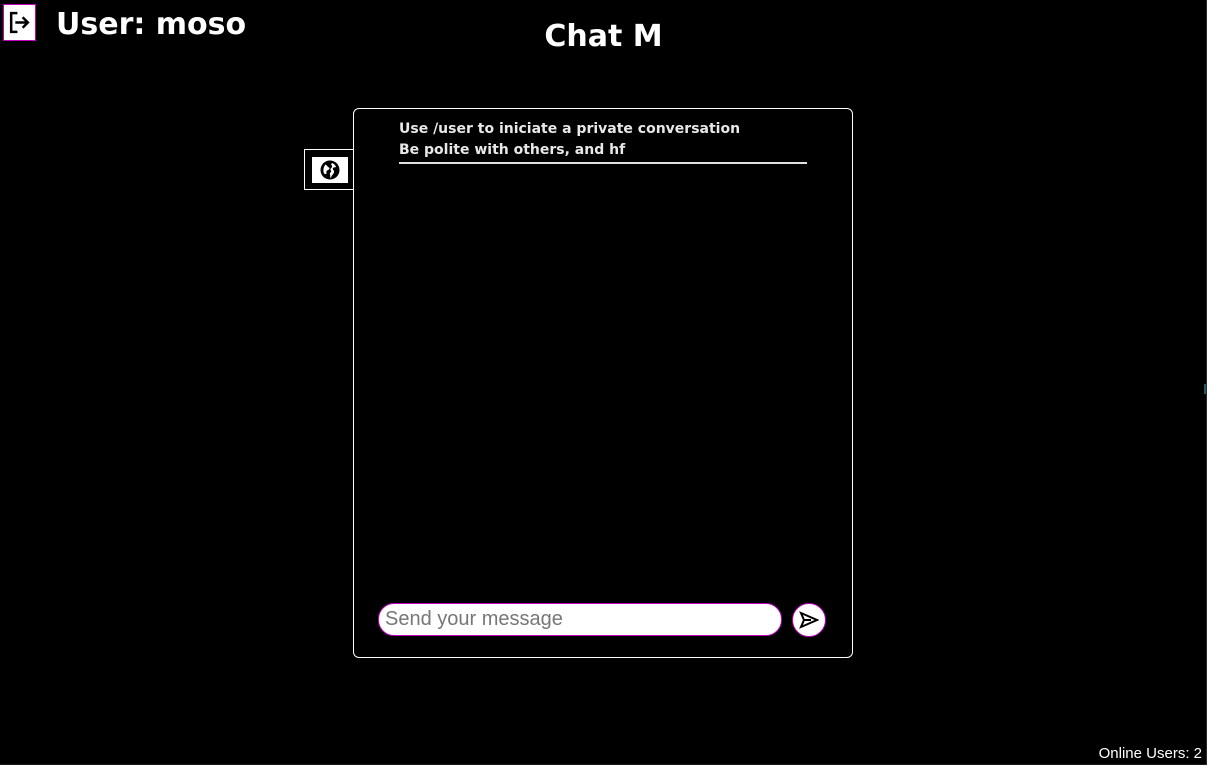 The width and height of the screenshot is (1207, 765). What do you see at coordinates (603, 36) in the screenshot?
I see `app-title: Chat M` at bounding box center [603, 36].